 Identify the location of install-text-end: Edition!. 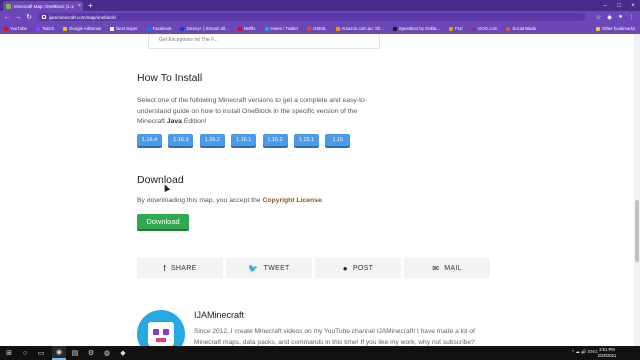
(194, 121).